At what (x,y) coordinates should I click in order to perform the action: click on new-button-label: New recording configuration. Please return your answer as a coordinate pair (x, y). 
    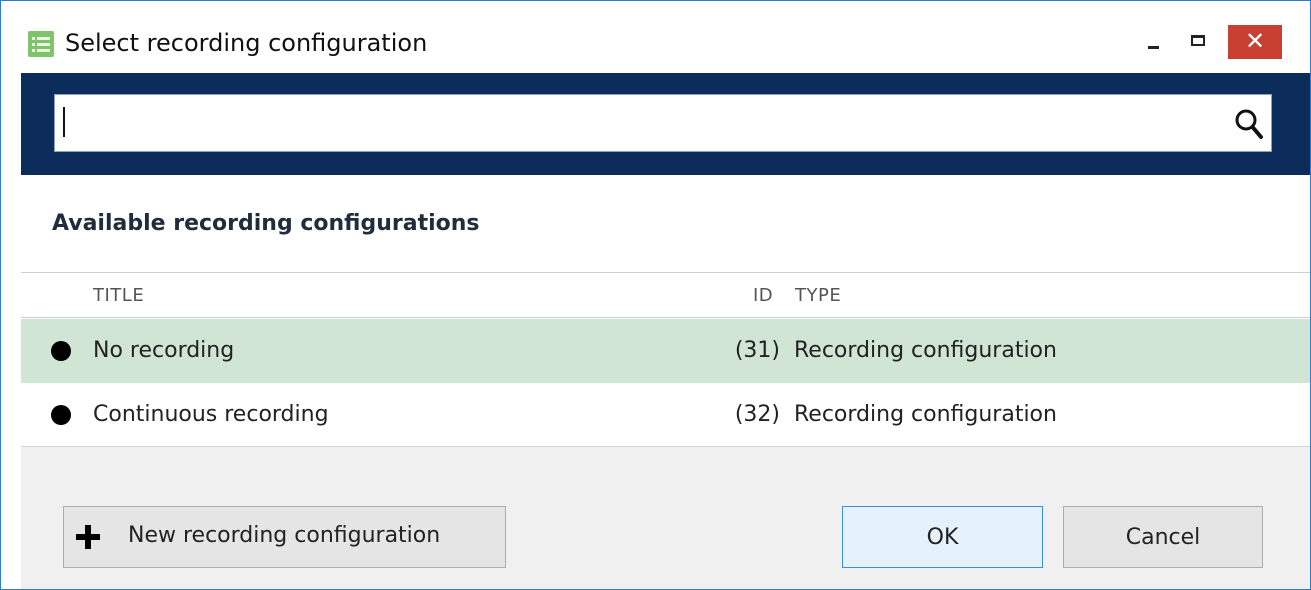
    Looking at the image, I should click on (284, 535).